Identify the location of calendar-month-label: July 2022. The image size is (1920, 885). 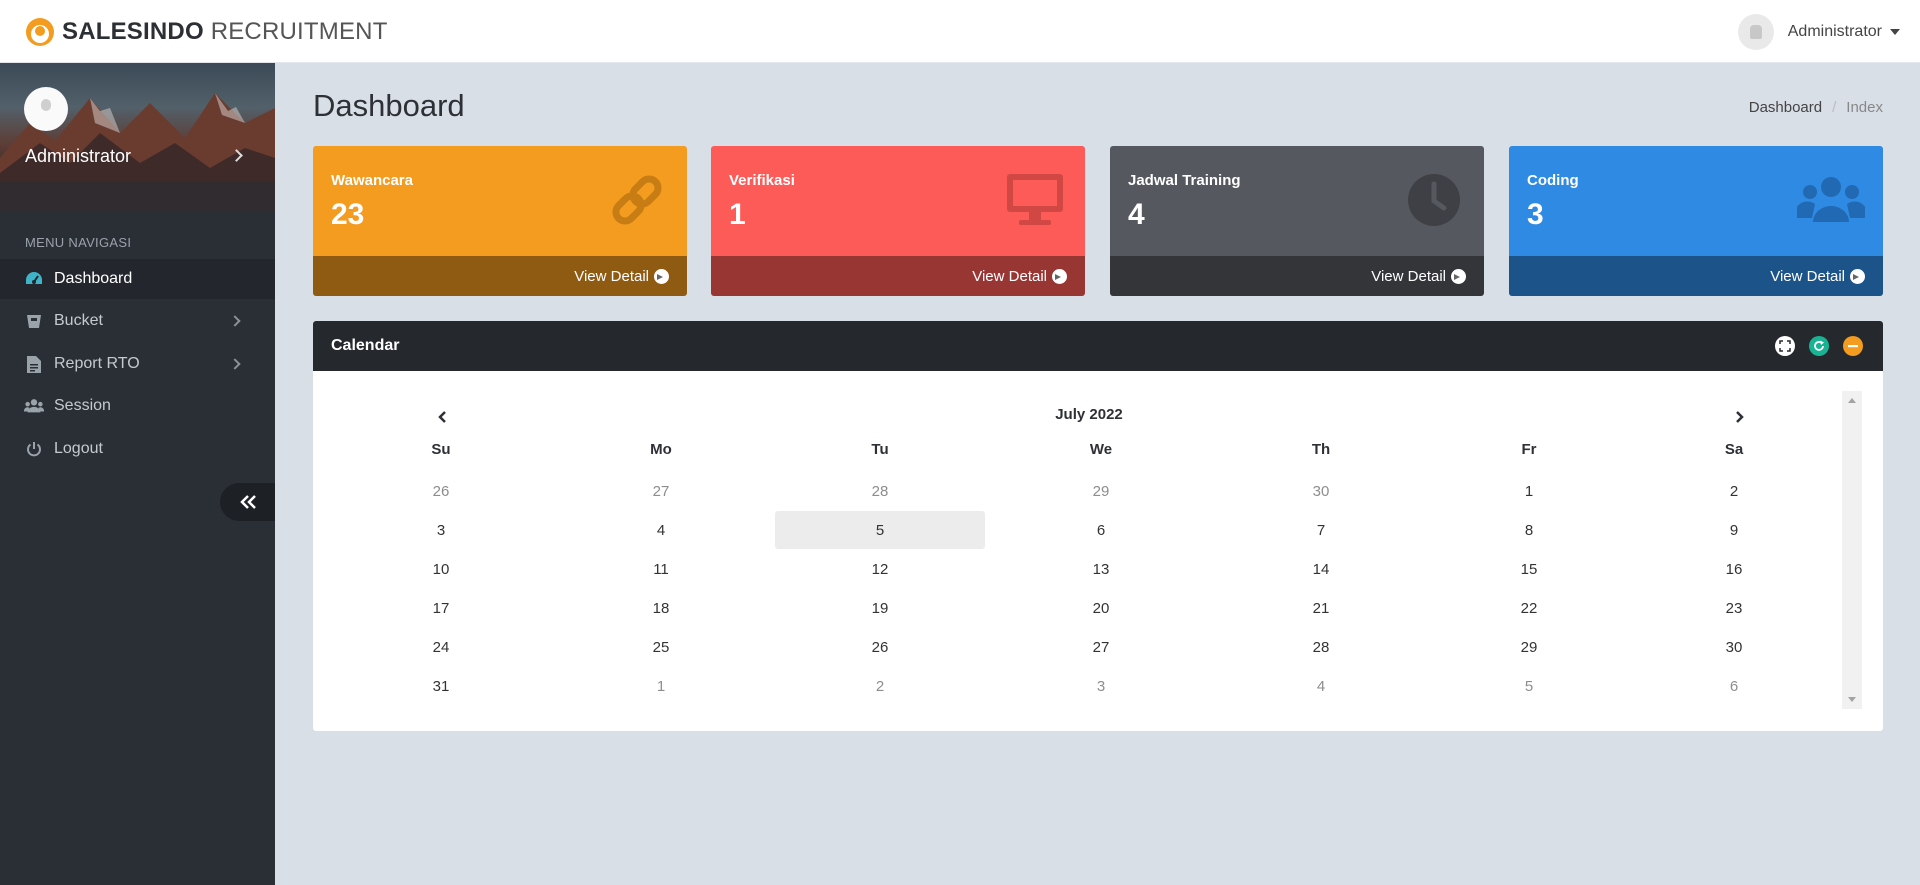
(1089, 414).